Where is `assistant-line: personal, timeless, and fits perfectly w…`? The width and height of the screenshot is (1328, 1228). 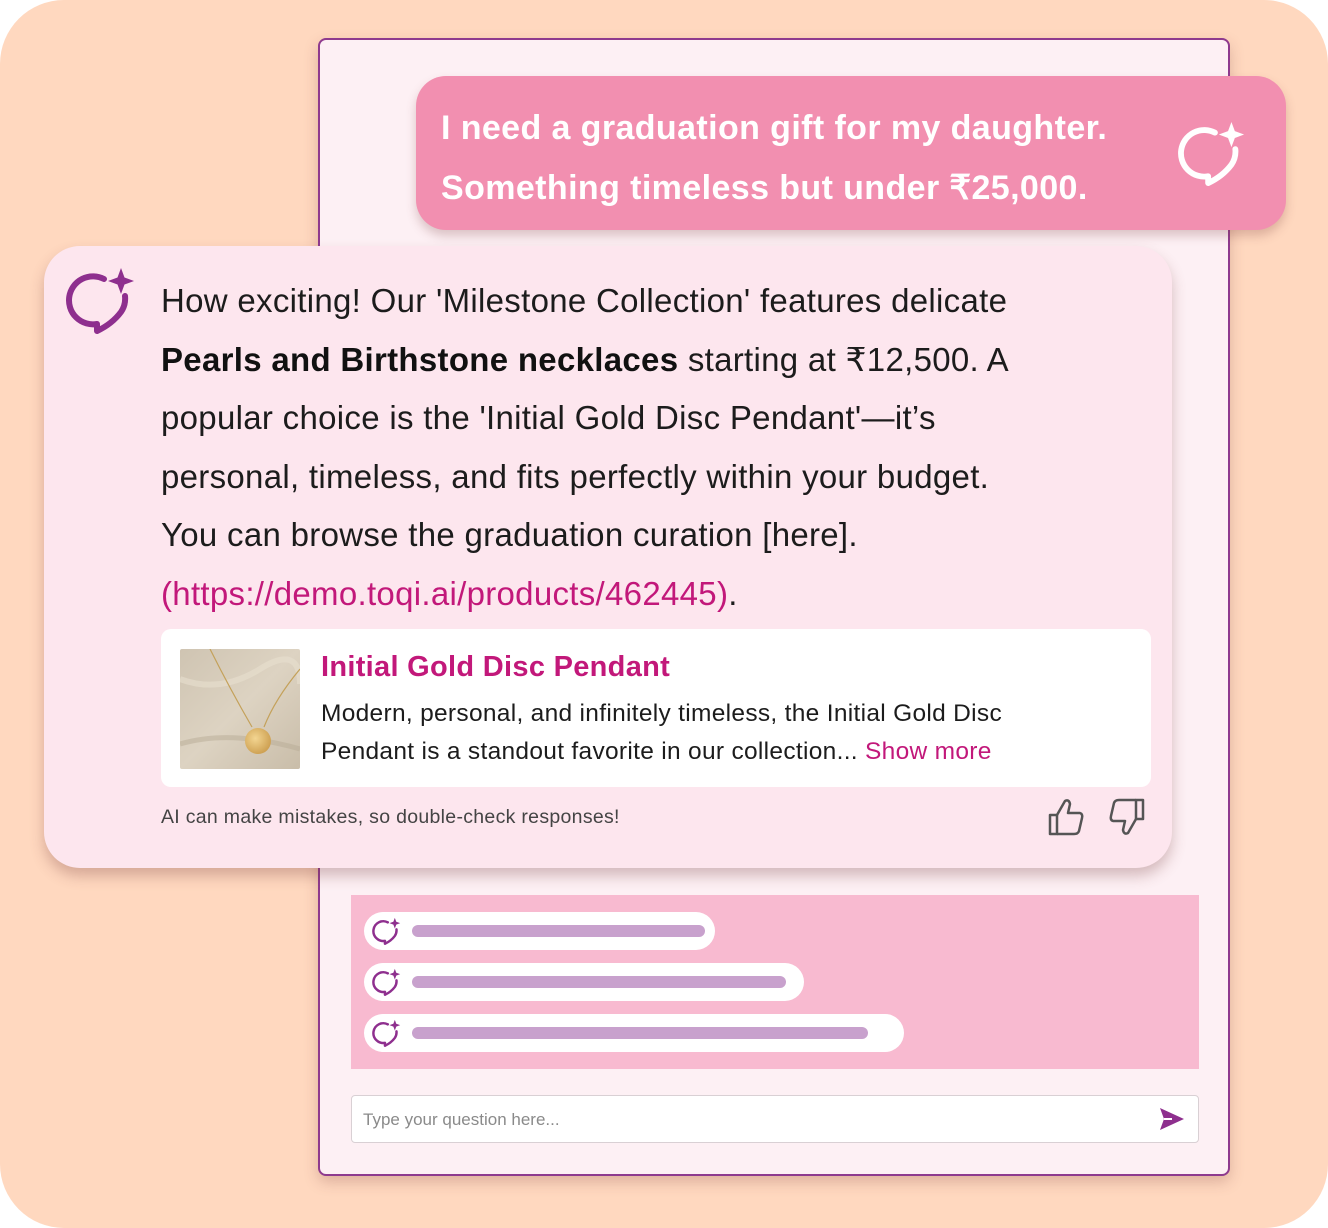 assistant-line: personal, timeless, and fits perfectly w… is located at coordinates (575, 476).